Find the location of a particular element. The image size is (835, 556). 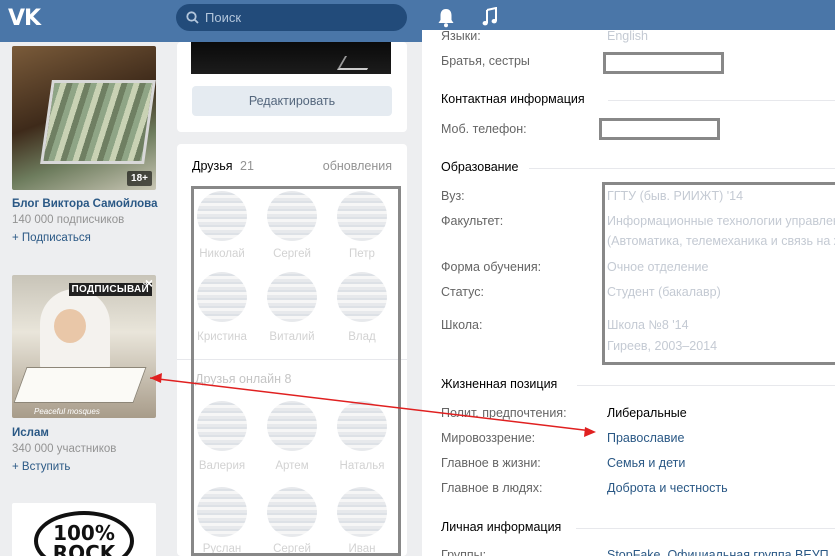

redaction-box-phone is located at coordinates (659, 129).